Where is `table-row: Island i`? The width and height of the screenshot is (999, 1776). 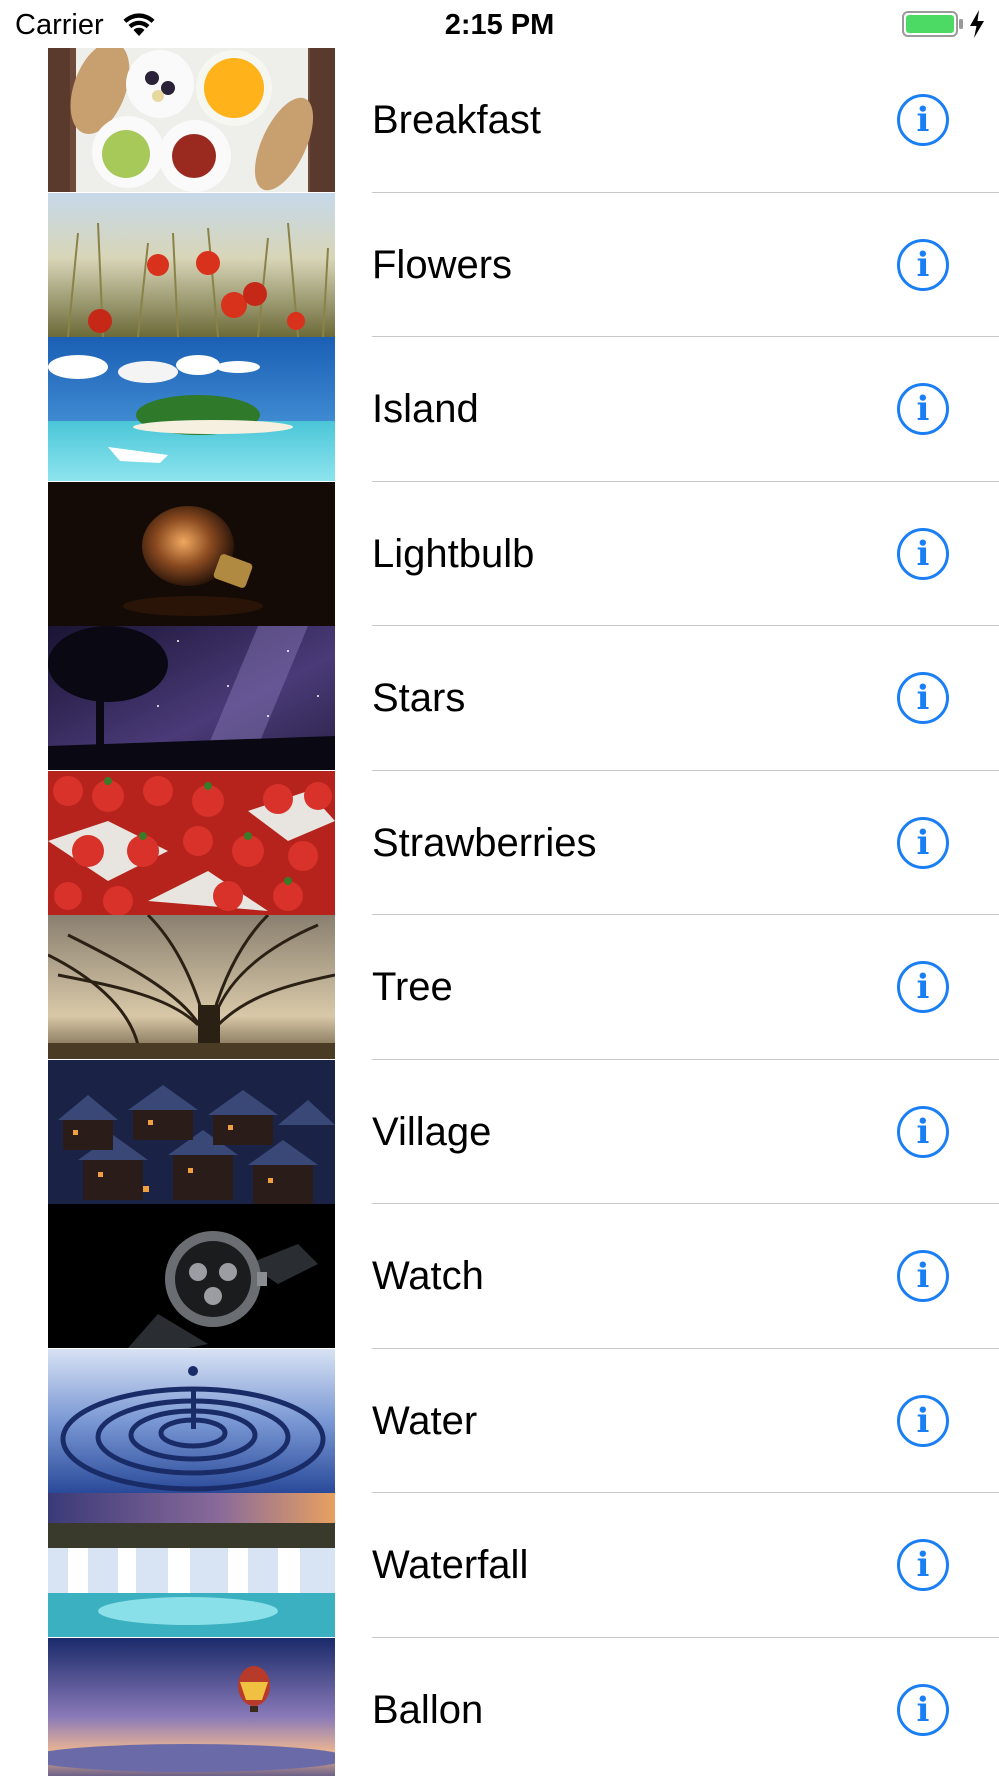 table-row: Island i is located at coordinates (499, 409).